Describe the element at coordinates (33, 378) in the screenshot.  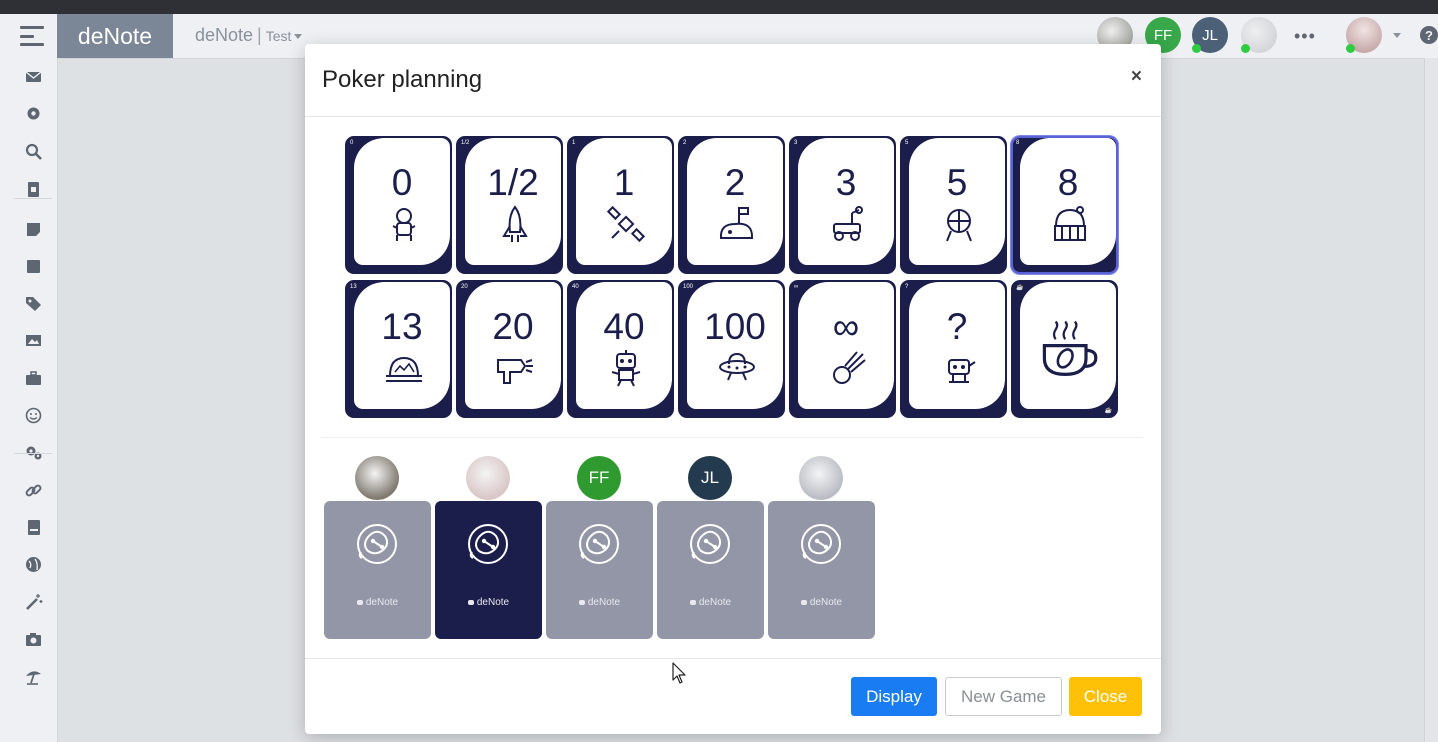
I see `briefcase-icon` at that location.